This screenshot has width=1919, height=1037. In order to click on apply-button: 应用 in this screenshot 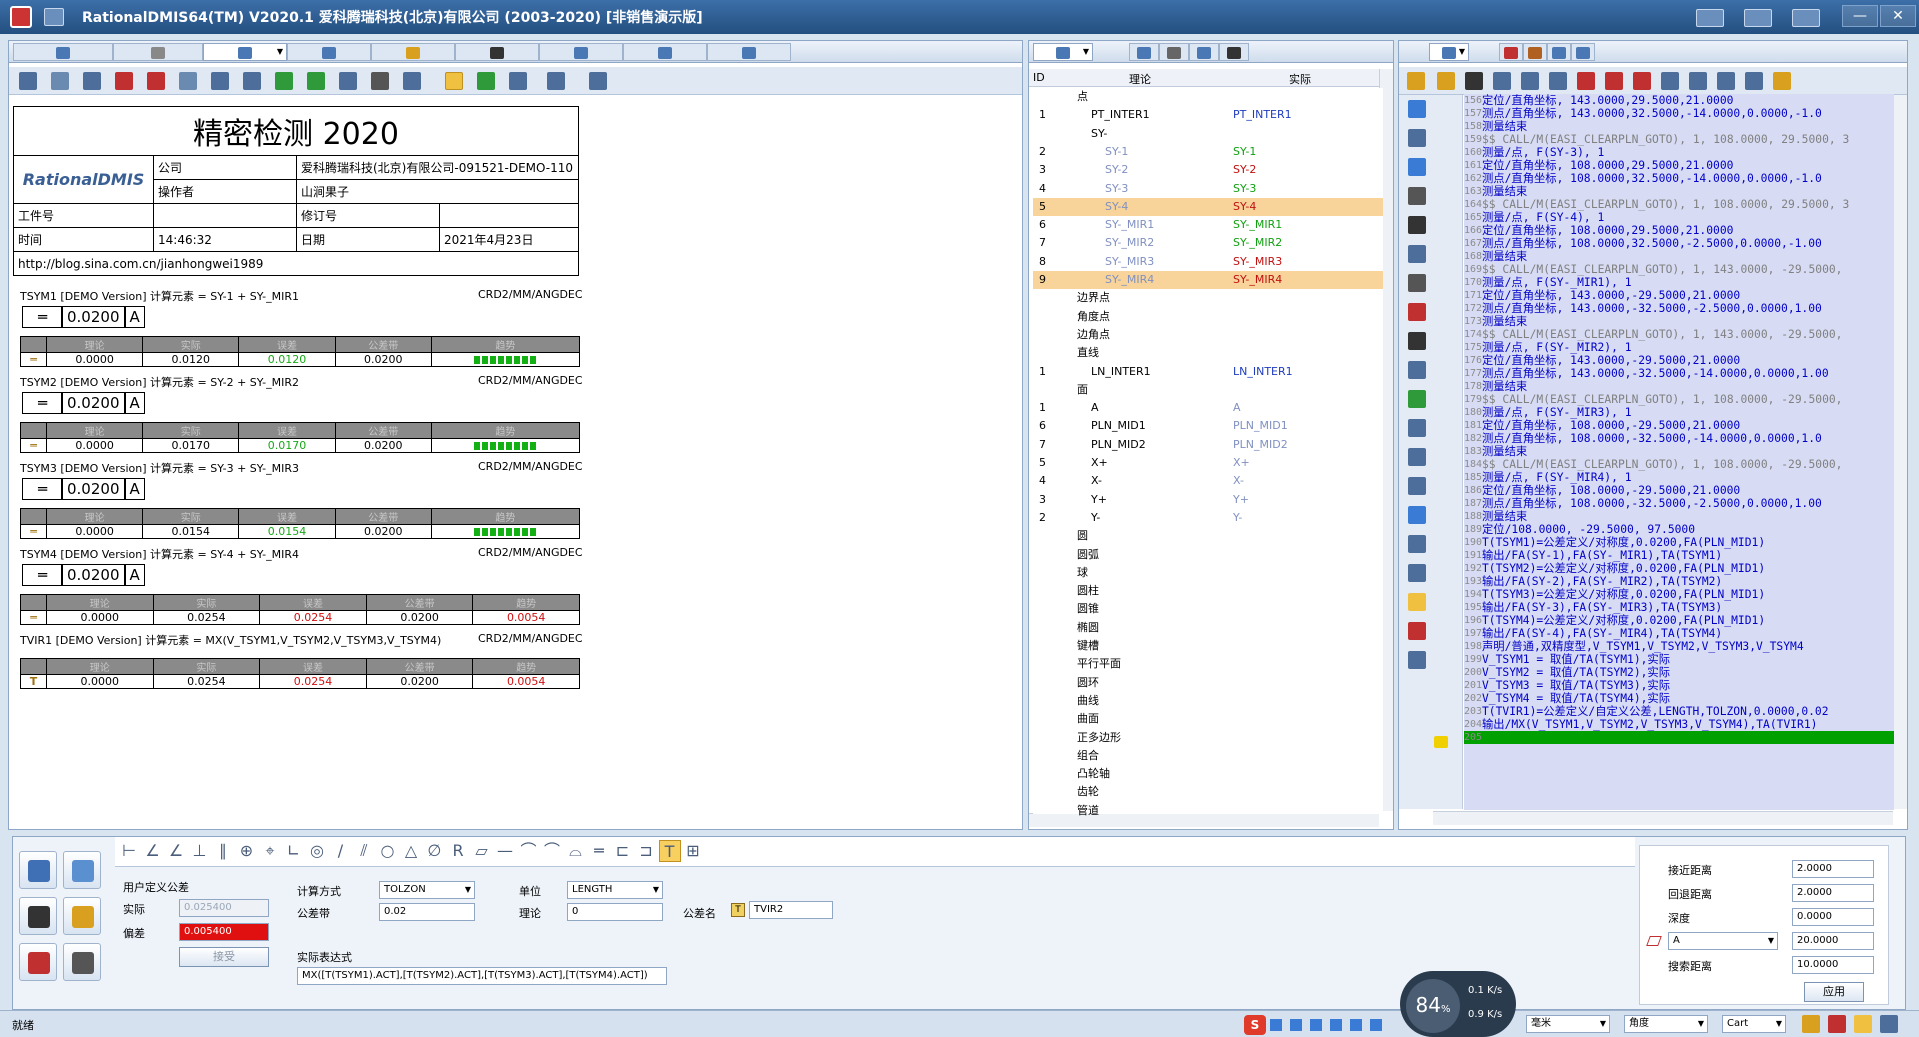, I will do `click(1834, 992)`.